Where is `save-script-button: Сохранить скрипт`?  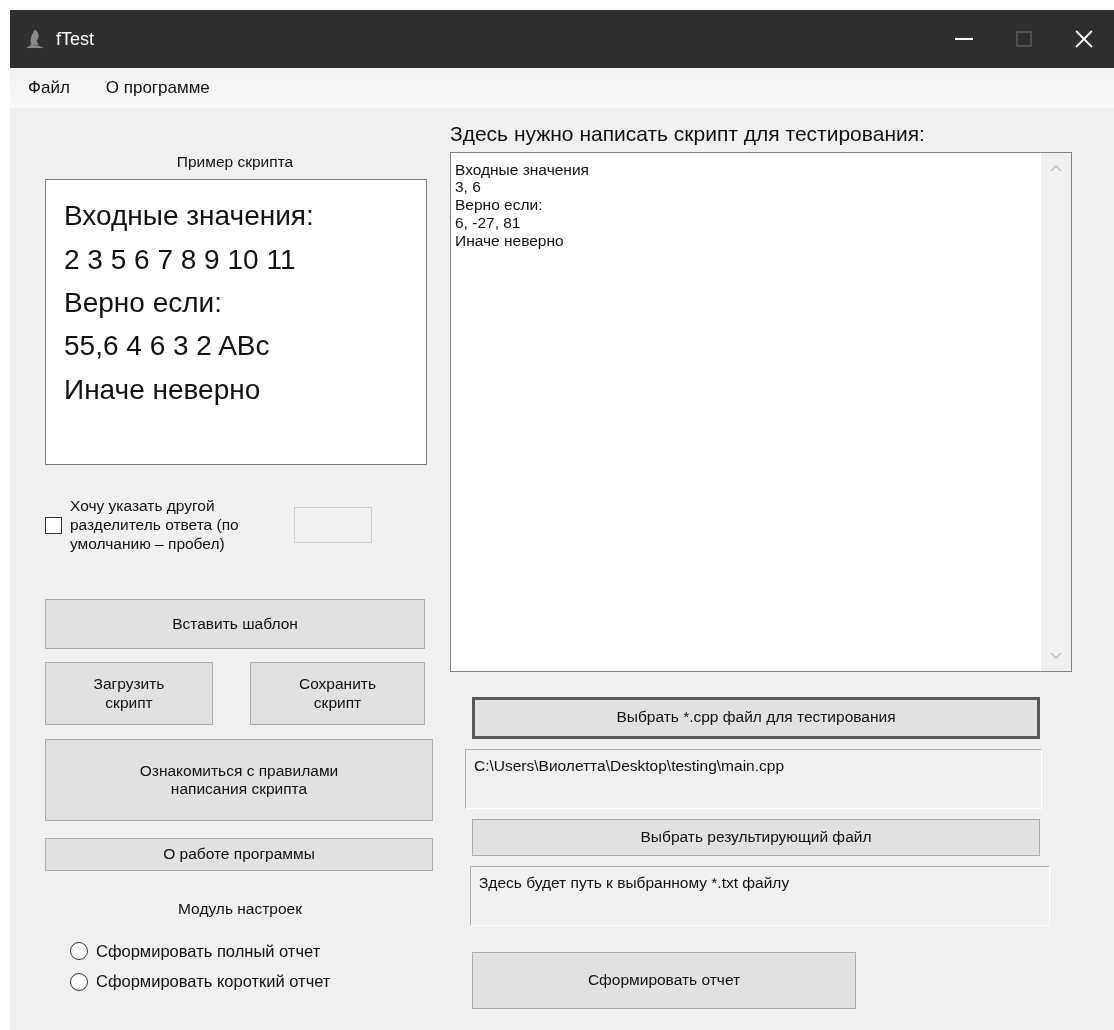
save-script-button: Сохранить скрипт is located at coordinates (337, 694).